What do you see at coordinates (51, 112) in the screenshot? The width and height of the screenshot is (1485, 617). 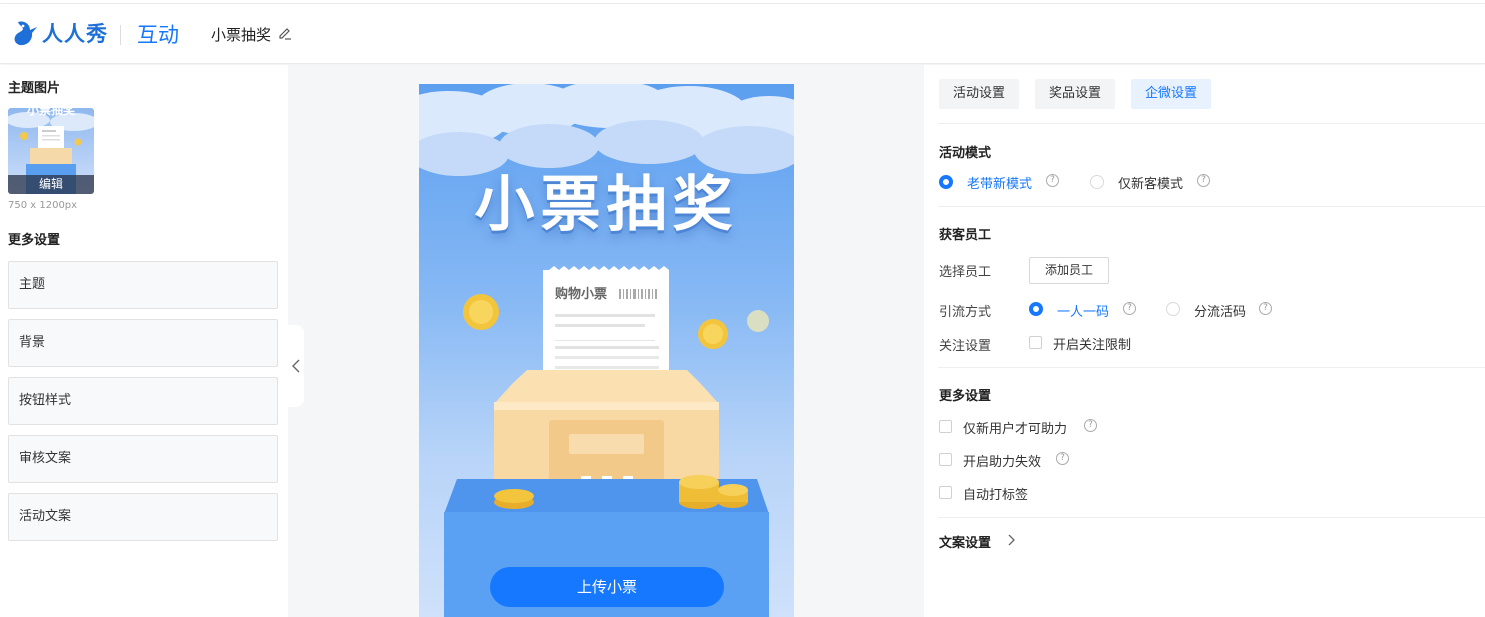 I see `svg-text: 小票抽奖` at bounding box center [51, 112].